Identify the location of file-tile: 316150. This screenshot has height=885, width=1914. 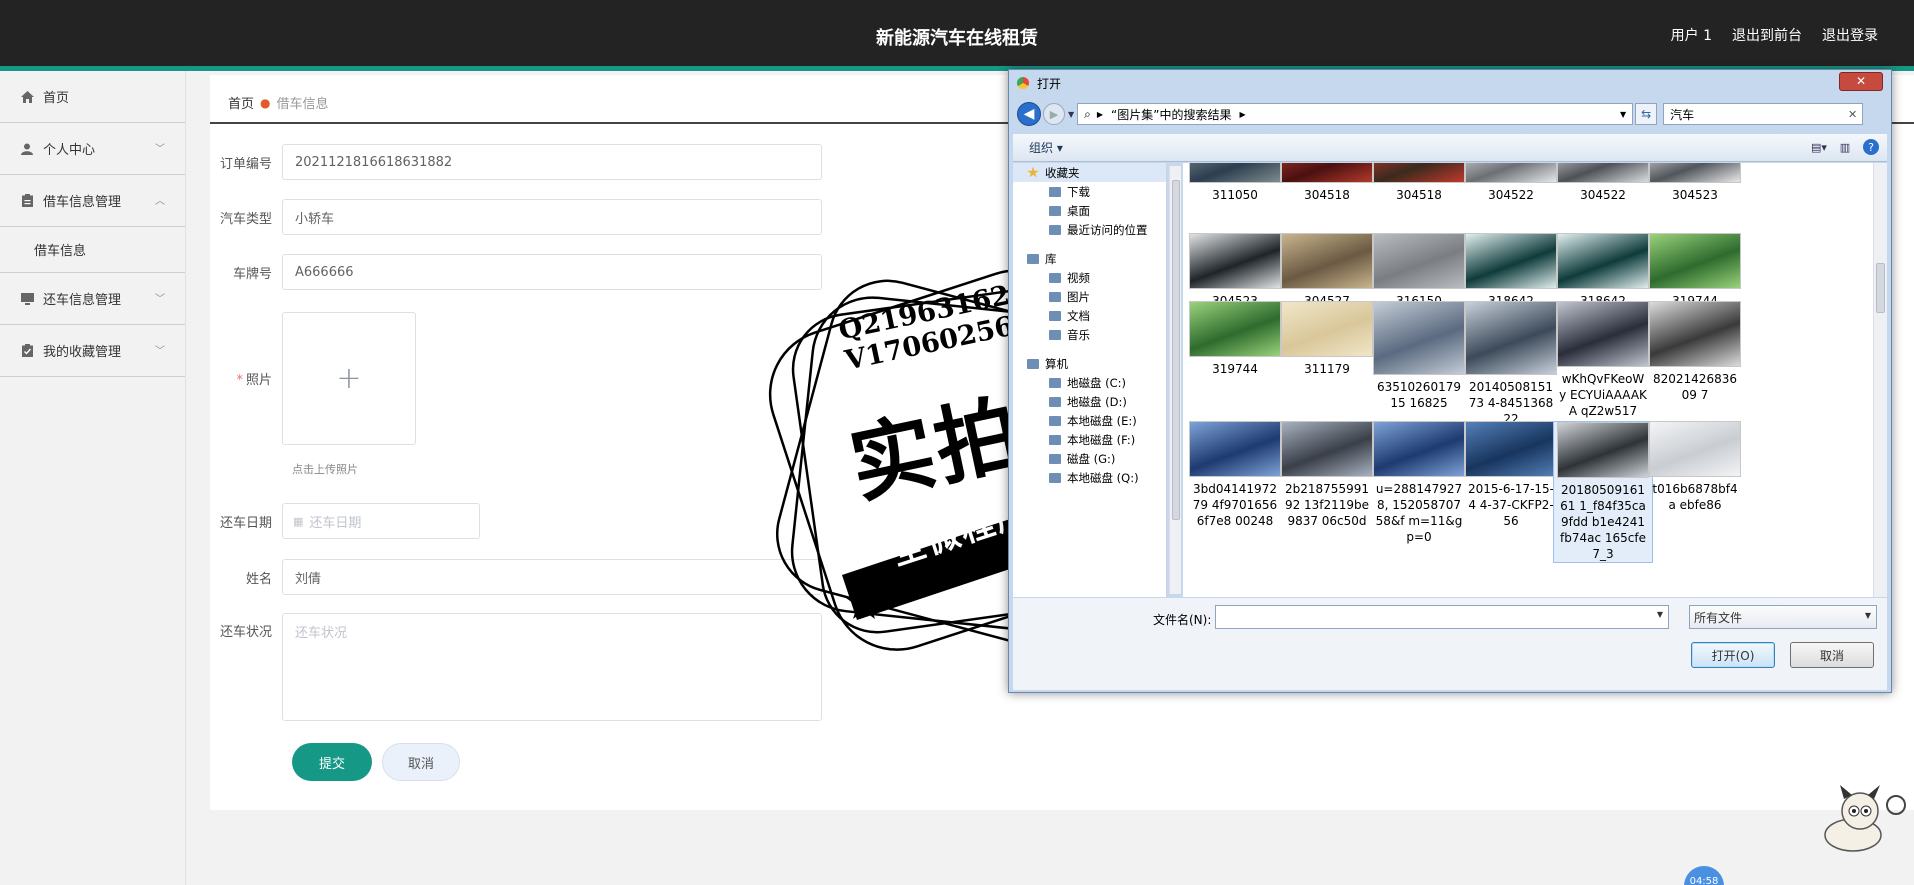
(1419, 271).